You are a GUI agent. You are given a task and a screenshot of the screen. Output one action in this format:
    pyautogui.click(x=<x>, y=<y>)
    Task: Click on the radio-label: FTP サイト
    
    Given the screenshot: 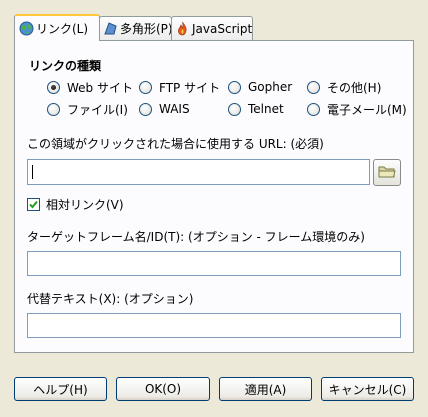 What is the action you would take?
    pyautogui.click(x=190, y=87)
    